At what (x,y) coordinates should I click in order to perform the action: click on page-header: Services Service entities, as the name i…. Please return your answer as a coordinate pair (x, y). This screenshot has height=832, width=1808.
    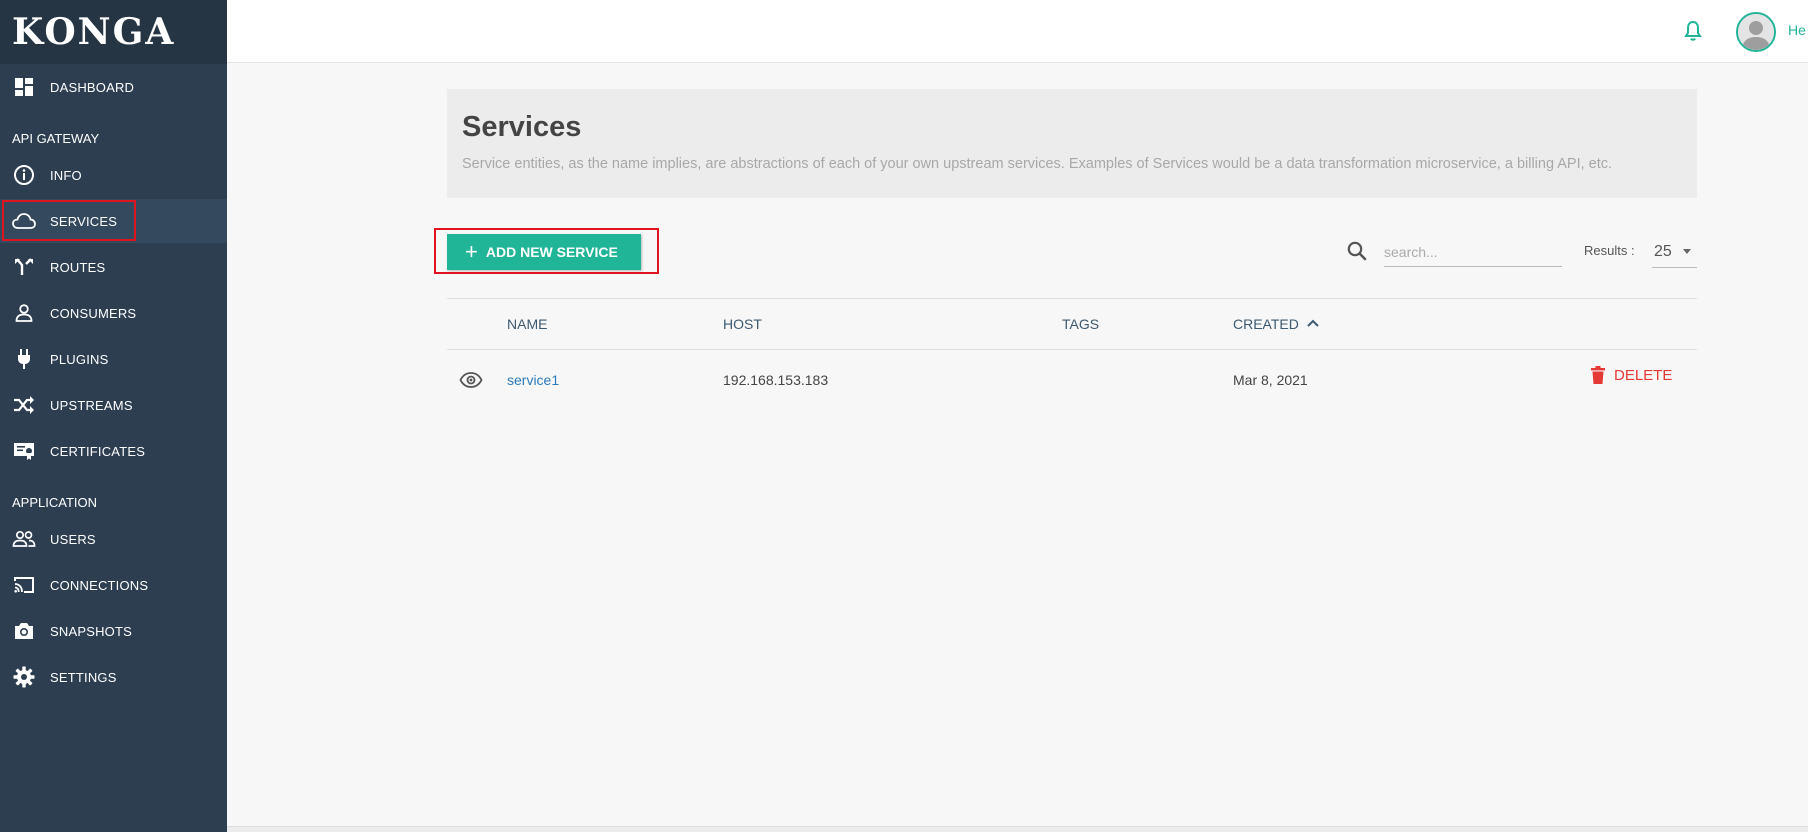
    Looking at the image, I should click on (1072, 143).